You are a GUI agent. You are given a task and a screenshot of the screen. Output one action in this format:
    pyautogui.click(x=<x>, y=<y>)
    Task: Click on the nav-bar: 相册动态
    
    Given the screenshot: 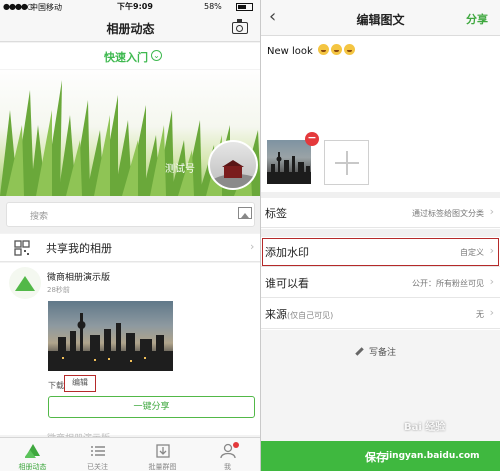 What is the action you would take?
    pyautogui.click(x=130, y=28)
    